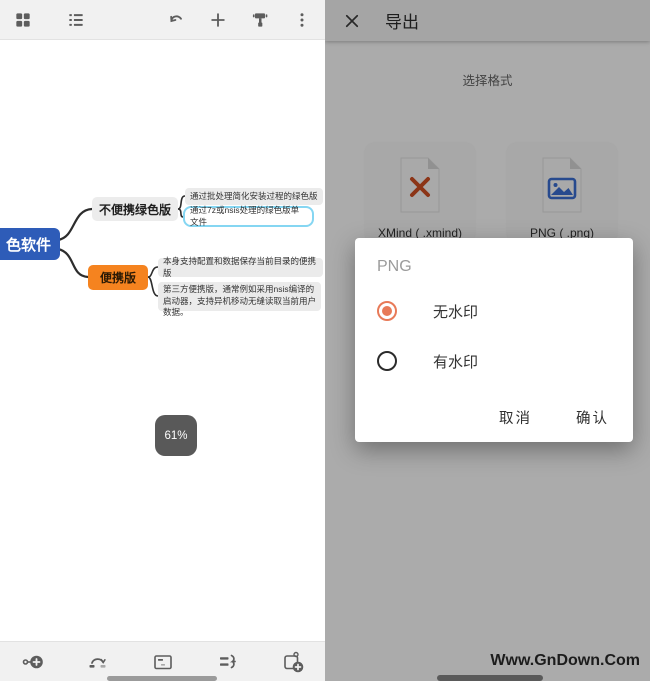 Image resolution: width=650 pixels, height=681 pixels. I want to click on mindmap-subtopic-selected: 通过7z或nsis处理的绿色版单文件, so click(248, 216).